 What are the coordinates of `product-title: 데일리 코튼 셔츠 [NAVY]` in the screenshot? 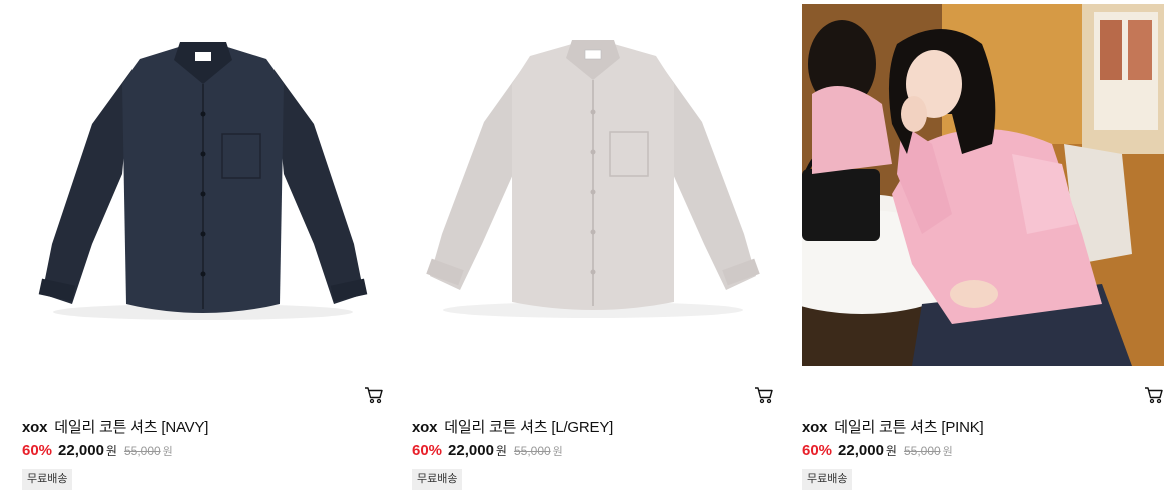 It's located at (131, 427).